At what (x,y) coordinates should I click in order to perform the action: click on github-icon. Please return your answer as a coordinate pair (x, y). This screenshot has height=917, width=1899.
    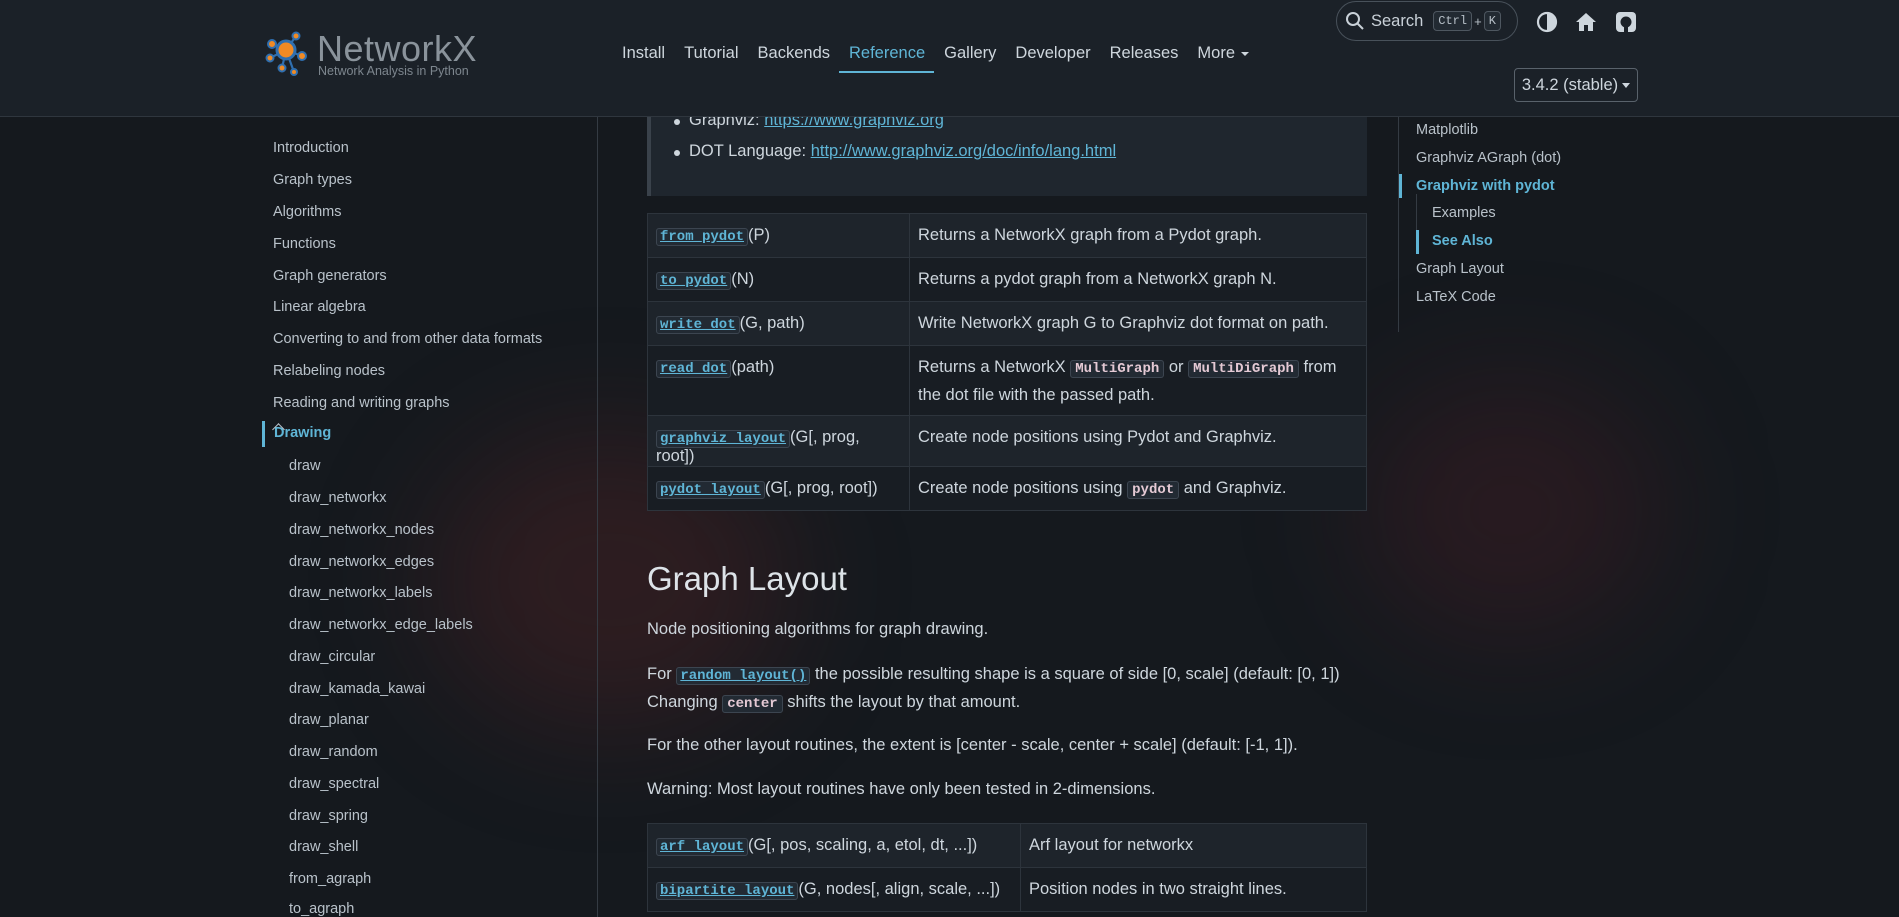
    Looking at the image, I should click on (1626, 22).